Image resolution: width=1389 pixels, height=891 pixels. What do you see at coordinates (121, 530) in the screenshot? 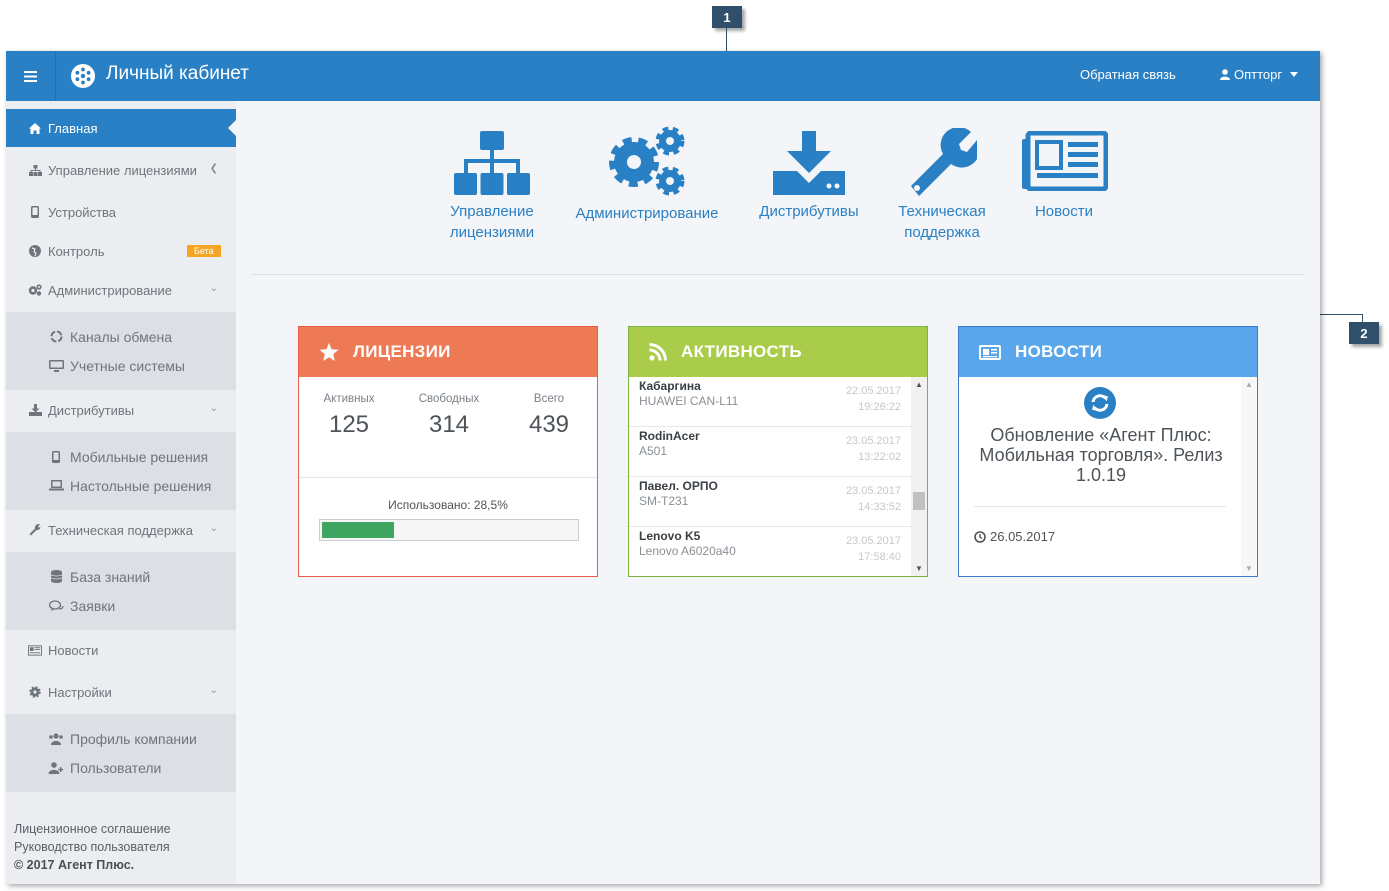
I see `sidebar-item-support: Техническая поддержка ⌄` at bounding box center [121, 530].